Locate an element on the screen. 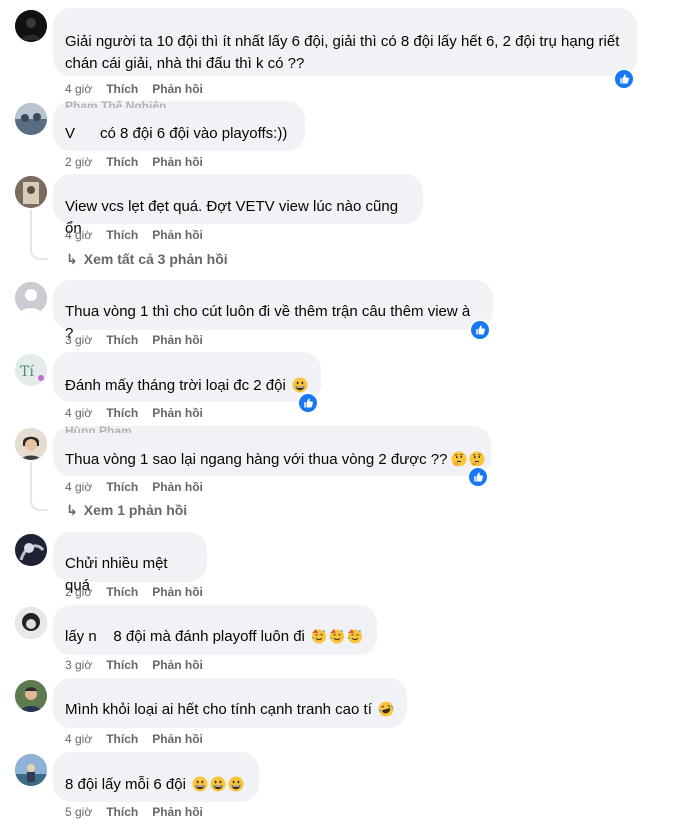 This screenshot has height=819, width=677. comment-text-content: lấy n 8 đội mà đánh playoff luôn đi is located at coordinates (185, 636).